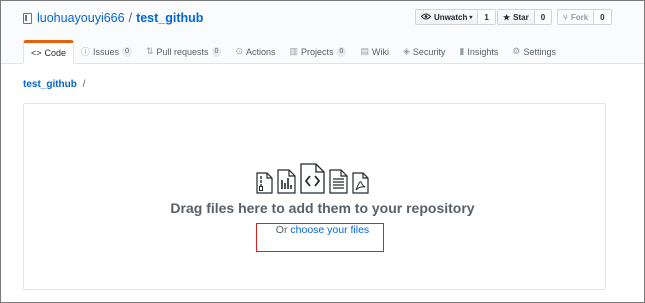 Image resolution: width=645 pixels, height=303 pixels. What do you see at coordinates (169, 18) in the screenshot?
I see `repo-name-link: test_github` at bounding box center [169, 18].